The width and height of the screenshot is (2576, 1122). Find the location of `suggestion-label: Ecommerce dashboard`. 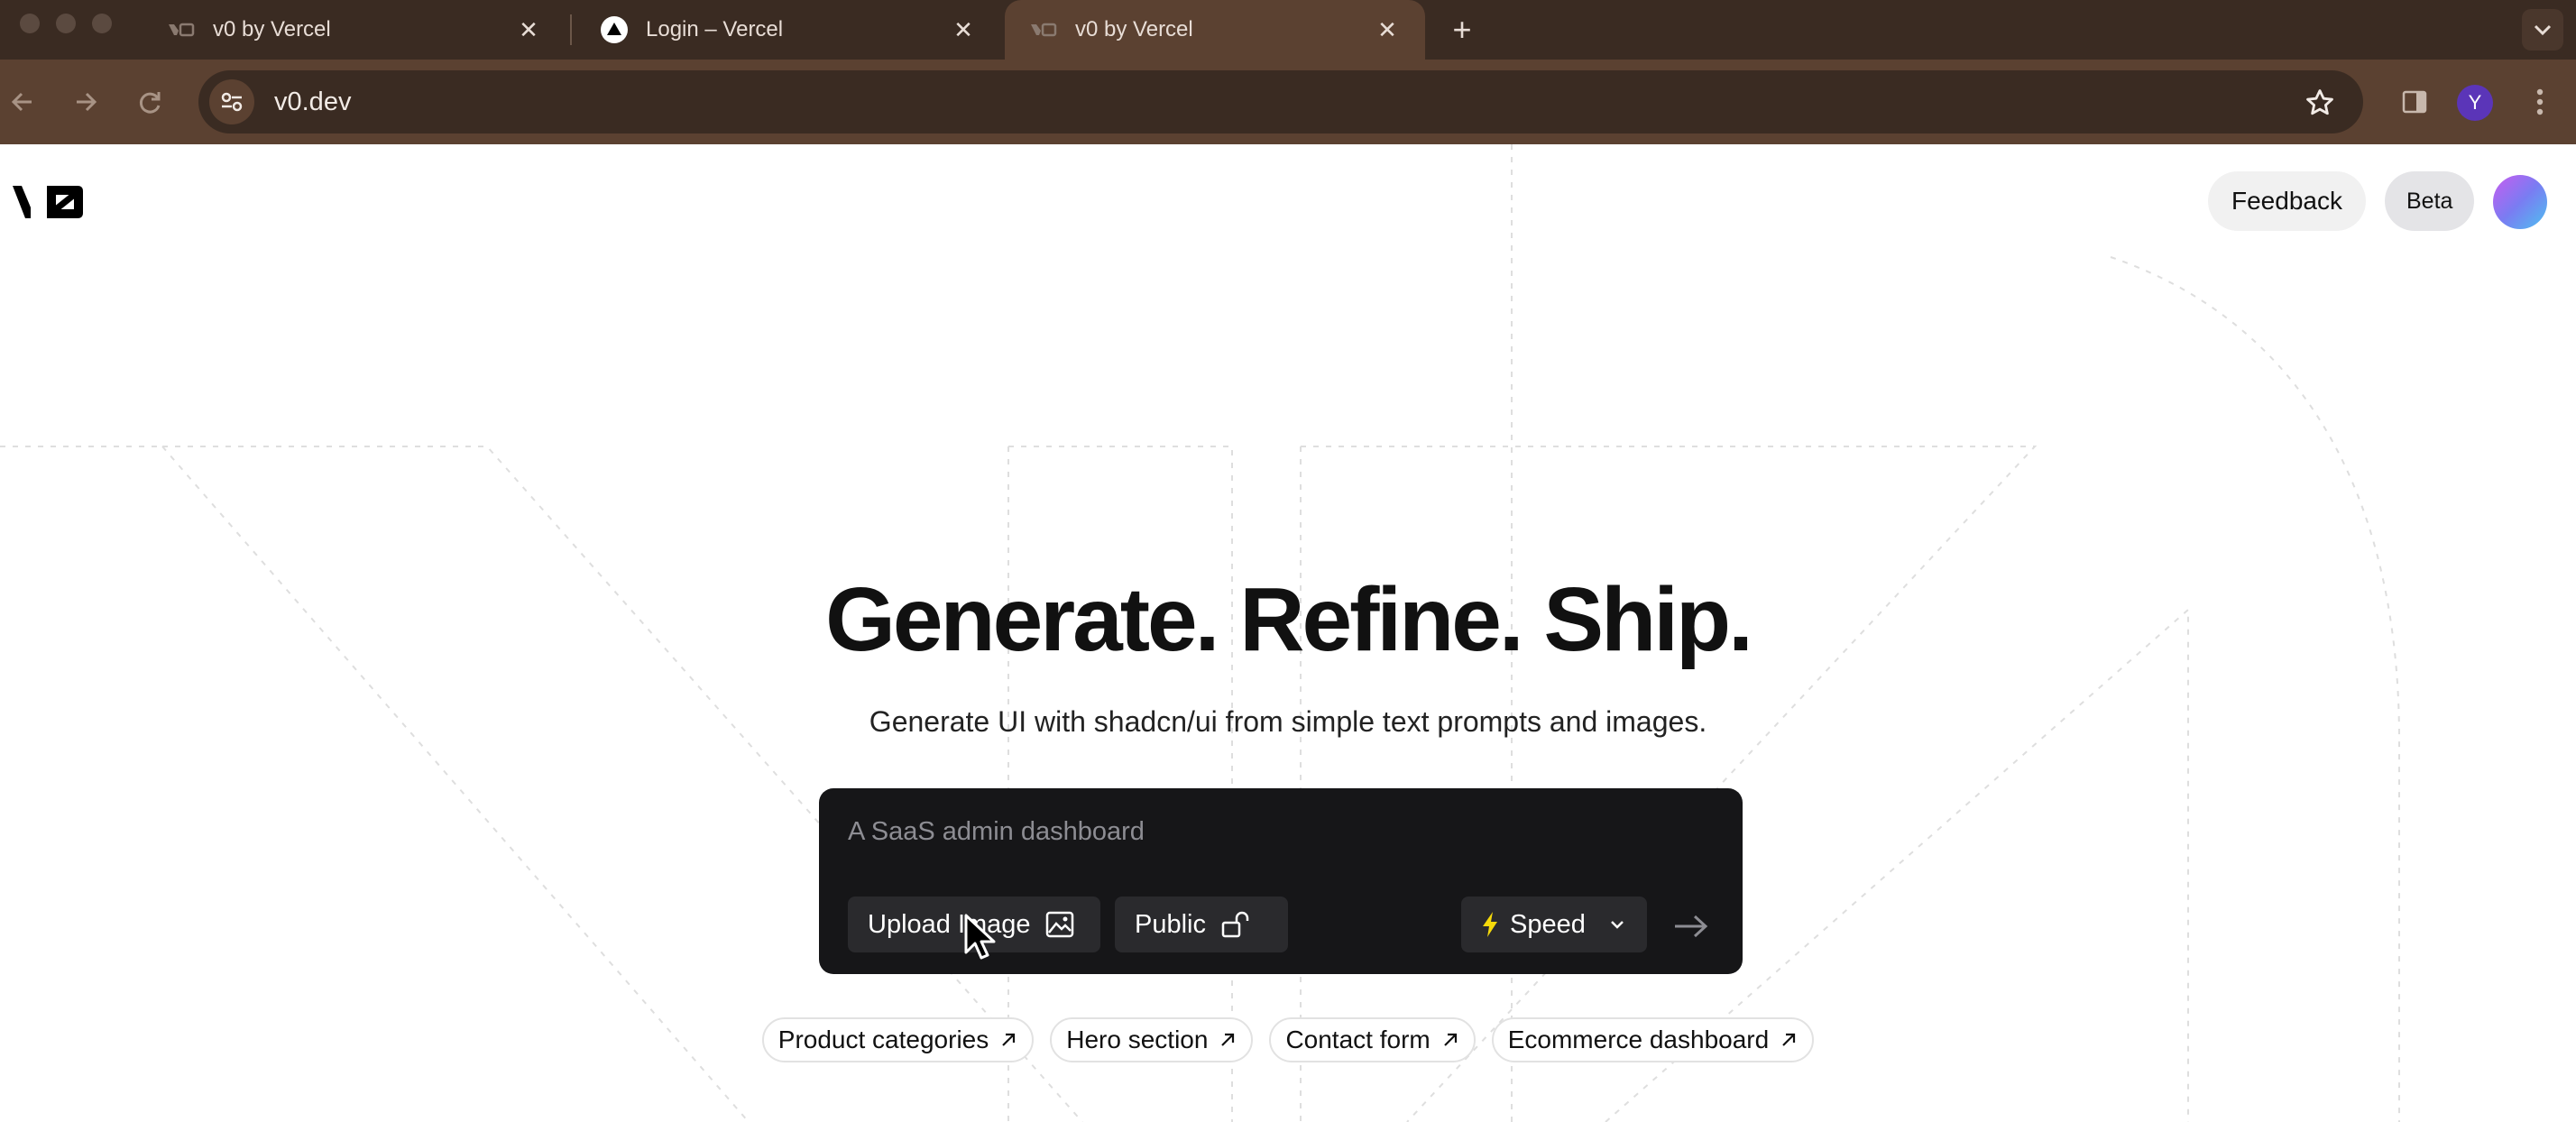

suggestion-label: Ecommerce dashboard is located at coordinates (1638, 1039).